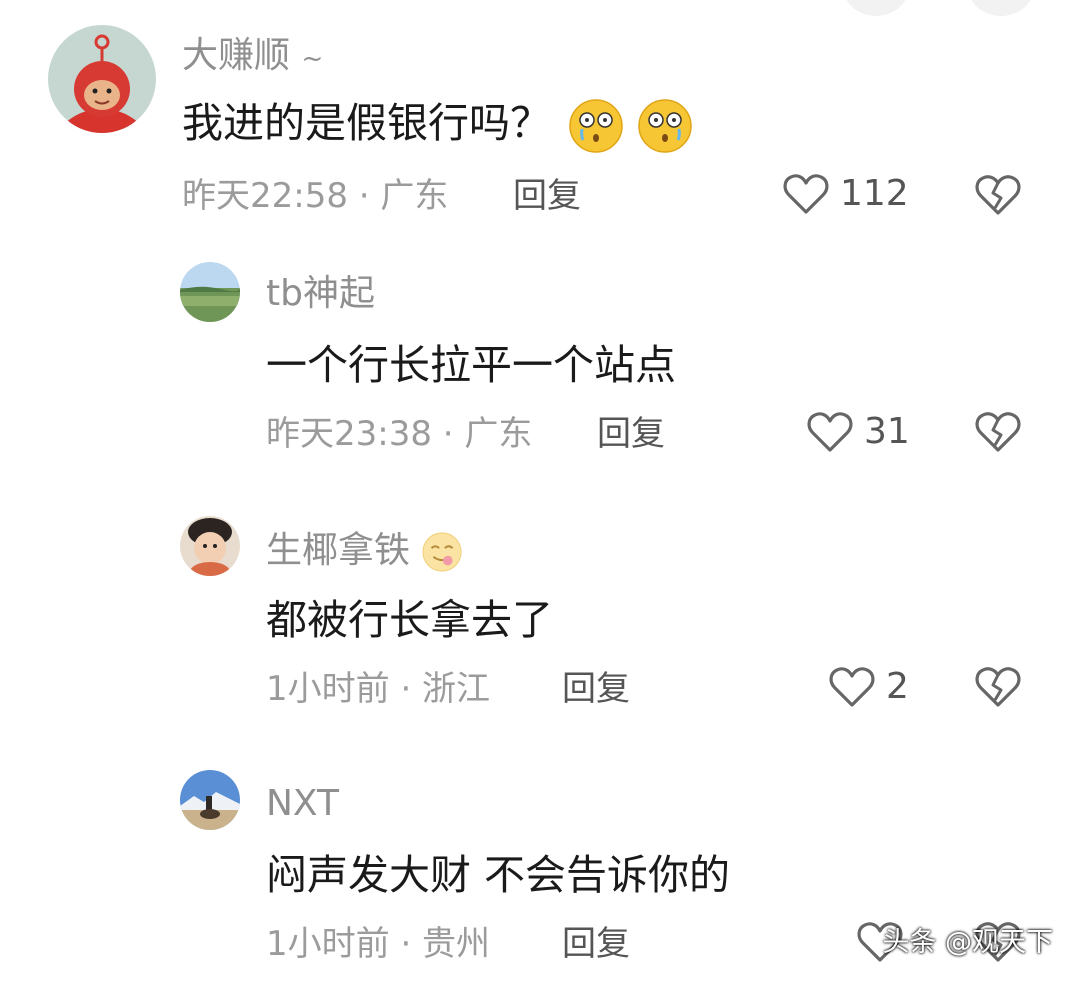 Image resolution: width=1077 pixels, height=983 pixels. What do you see at coordinates (858, 432) in the screenshot?
I see `like-button: 31` at bounding box center [858, 432].